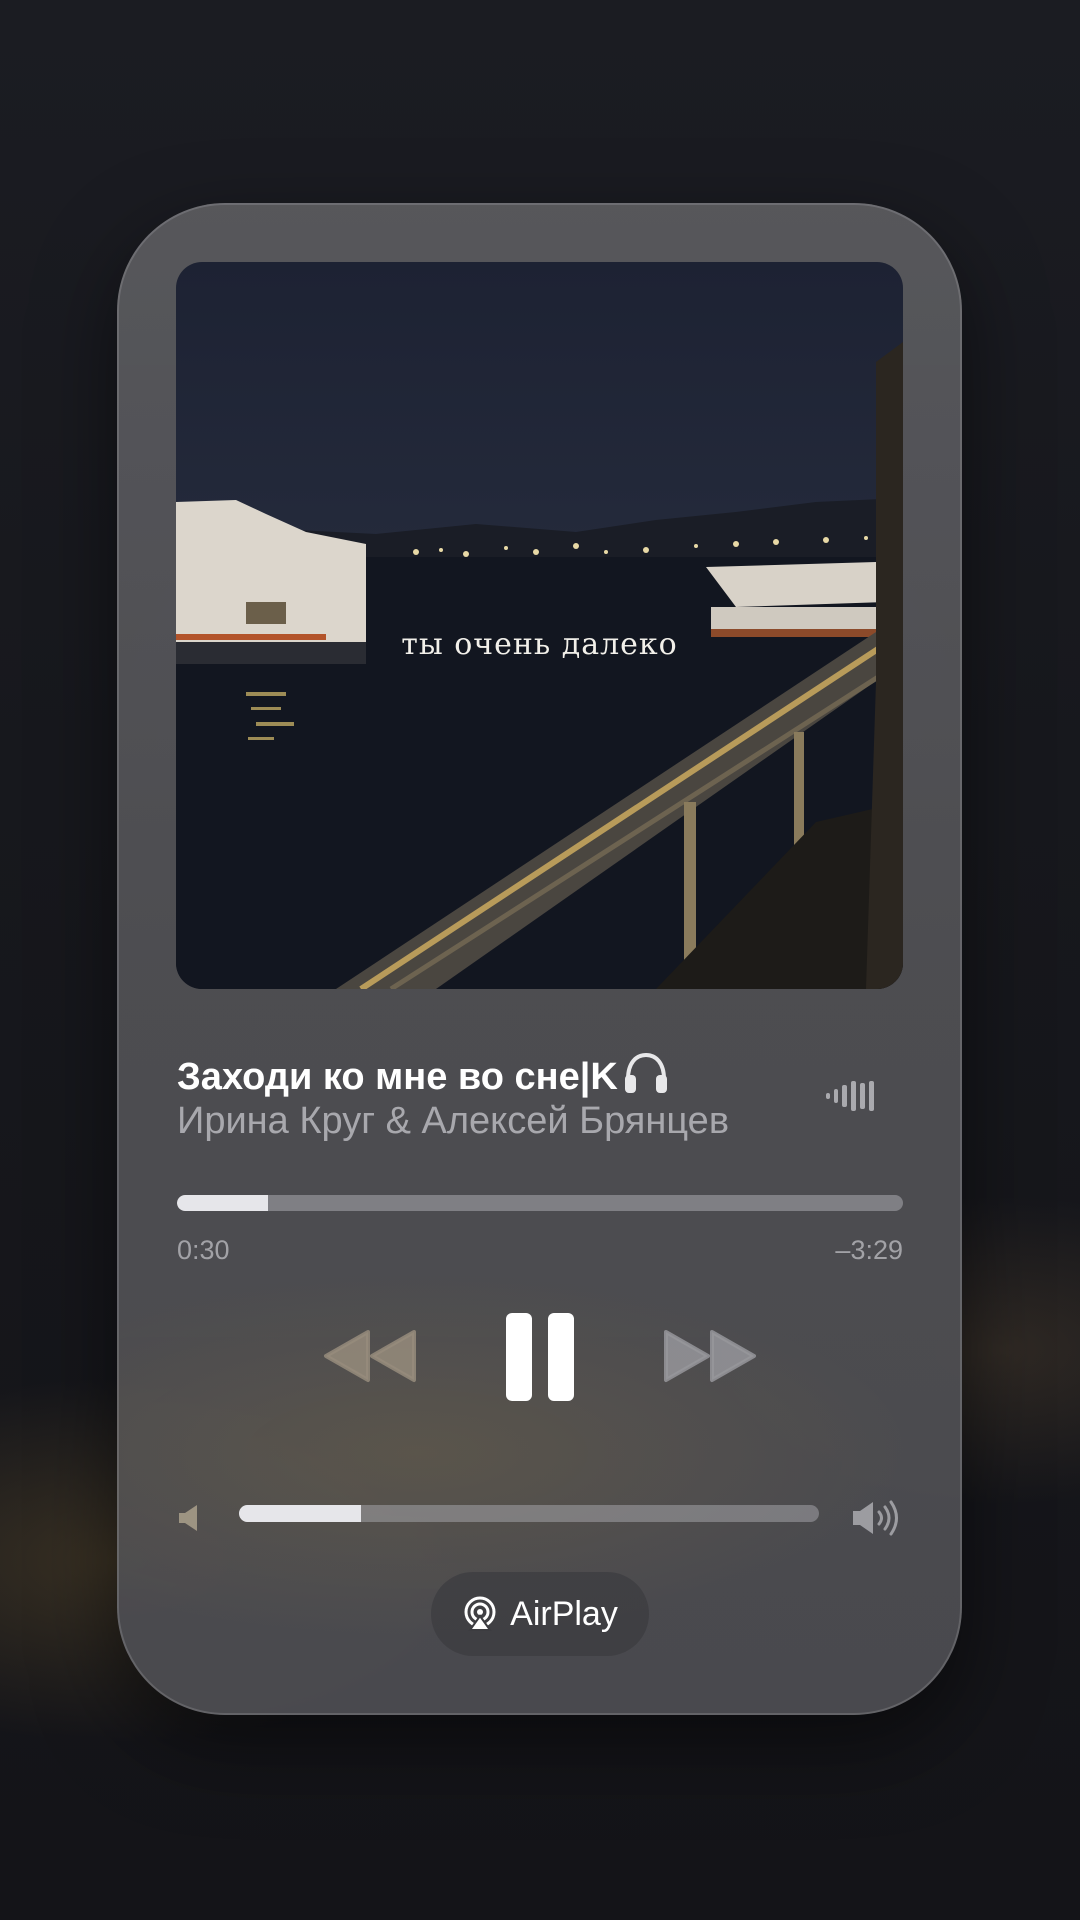 This screenshot has width=1080, height=1920. Describe the element at coordinates (453, 1121) in the screenshot. I see `track-artist: Ирина Круг & Алексей Брянцев` at that location.